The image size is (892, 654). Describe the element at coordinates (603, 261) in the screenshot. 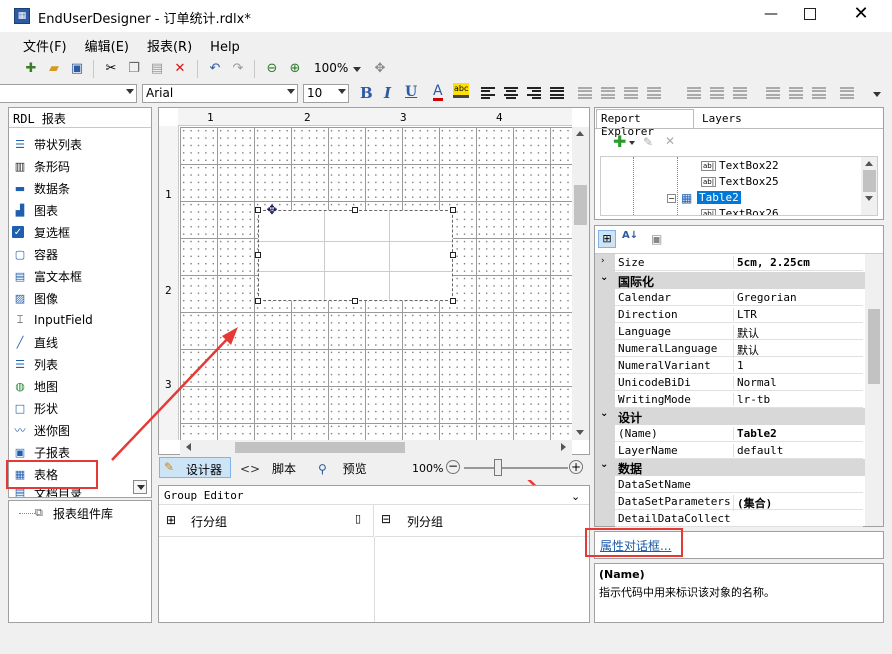

I see `expand-icon: ›` at that location.